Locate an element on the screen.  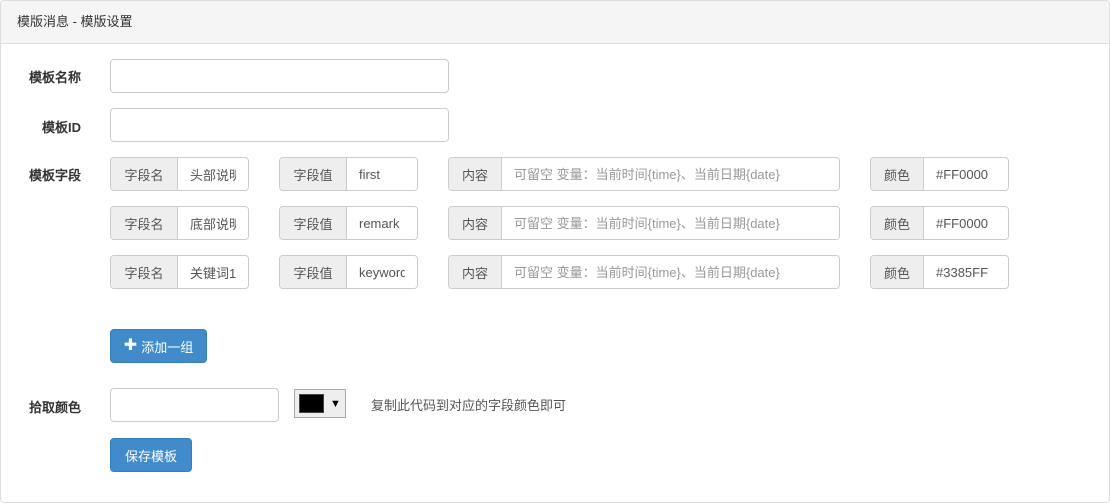
color-hint: 复制此代码到对应的字段颜色即可 is located at coordinates (469, 405).